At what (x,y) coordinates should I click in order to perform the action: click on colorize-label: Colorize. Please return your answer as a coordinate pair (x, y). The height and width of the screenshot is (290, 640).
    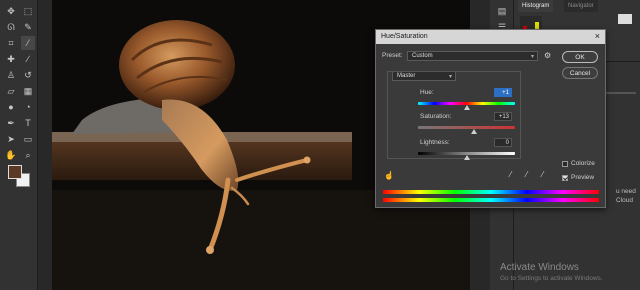
    Looking at the image, I should click on (583, 163).